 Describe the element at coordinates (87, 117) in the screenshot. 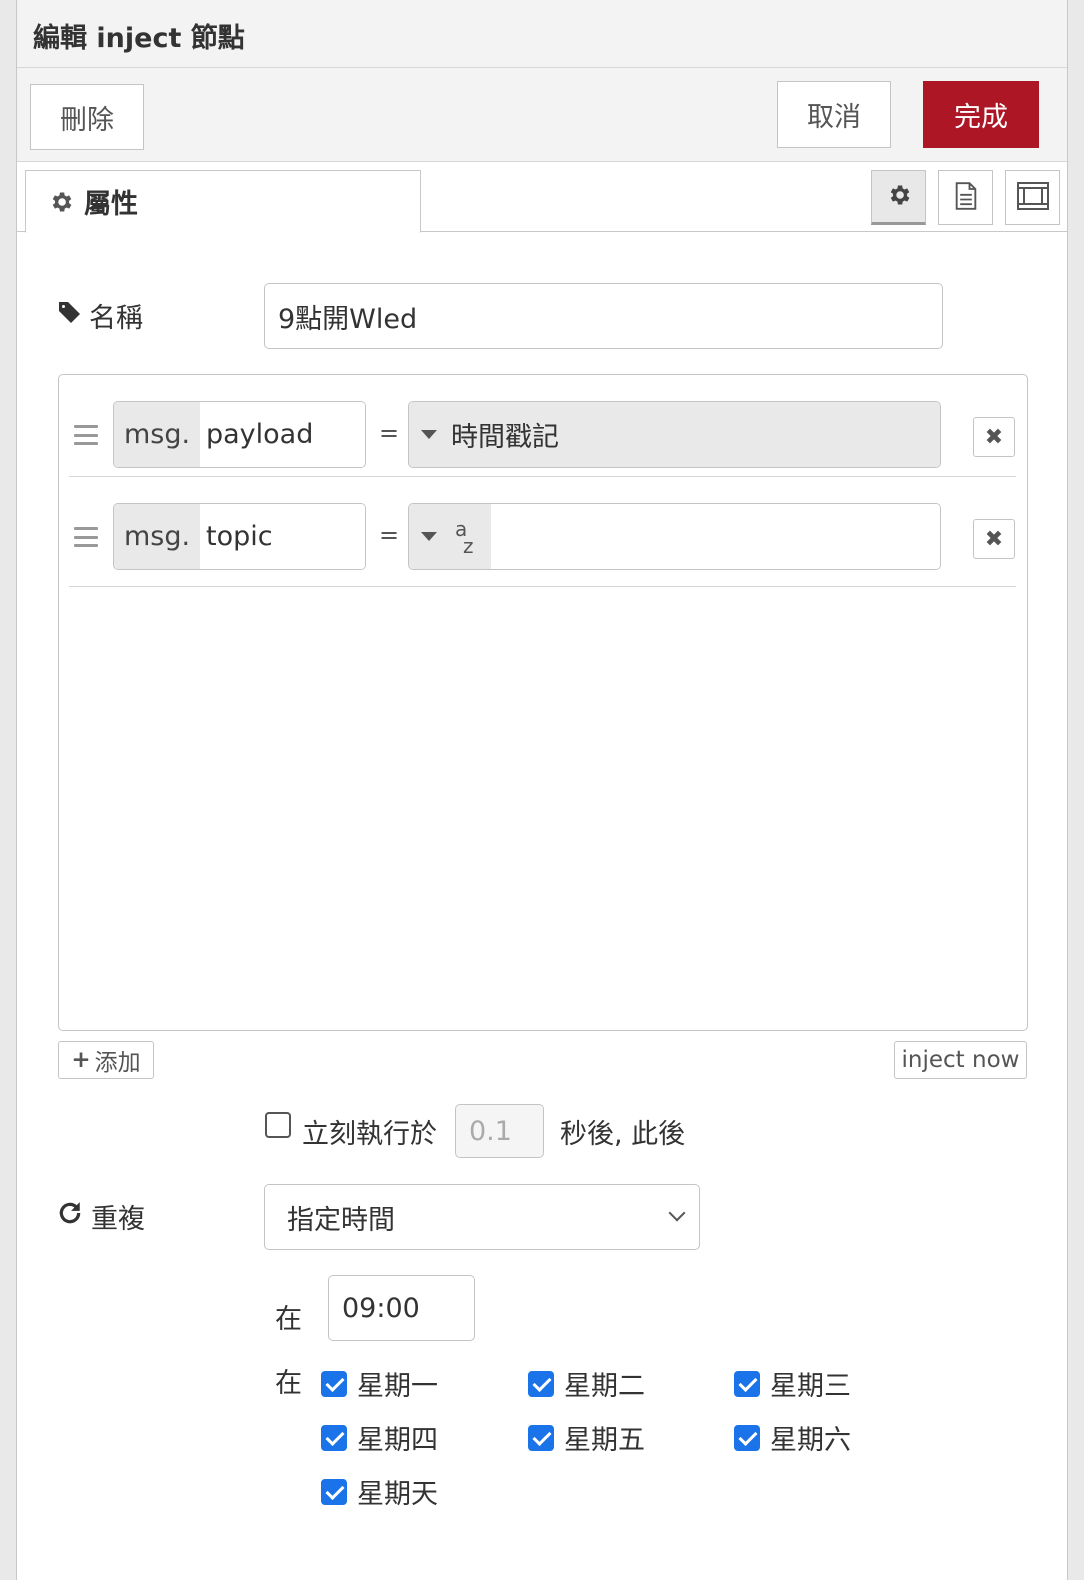

I see `delete-button: 刪除` at that location.